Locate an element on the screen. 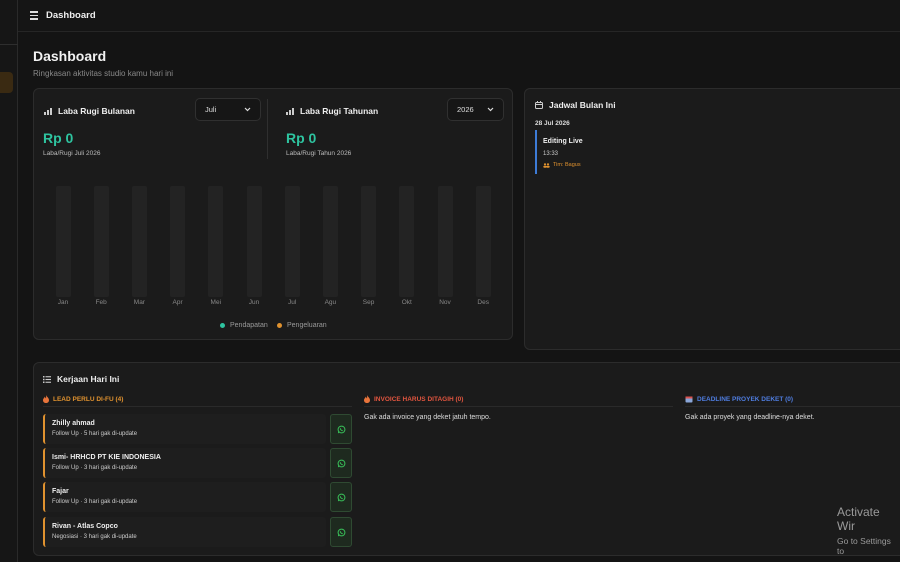  watermark-line-1: Activate Wir is located at coordinates (858, 519).